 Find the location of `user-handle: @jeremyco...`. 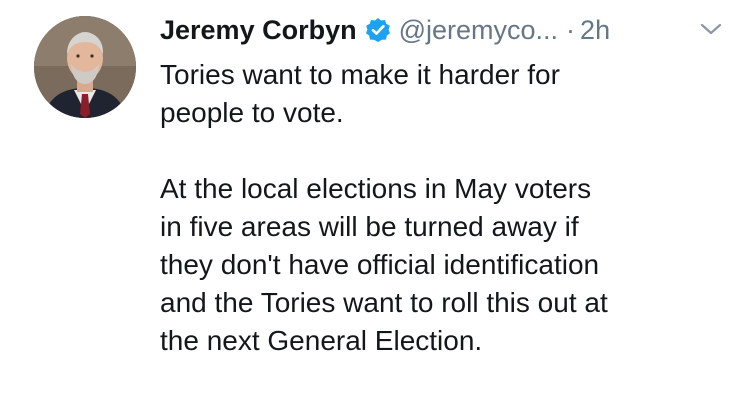

user-handle: @jeremyco... is located at coordinates (478, 30).